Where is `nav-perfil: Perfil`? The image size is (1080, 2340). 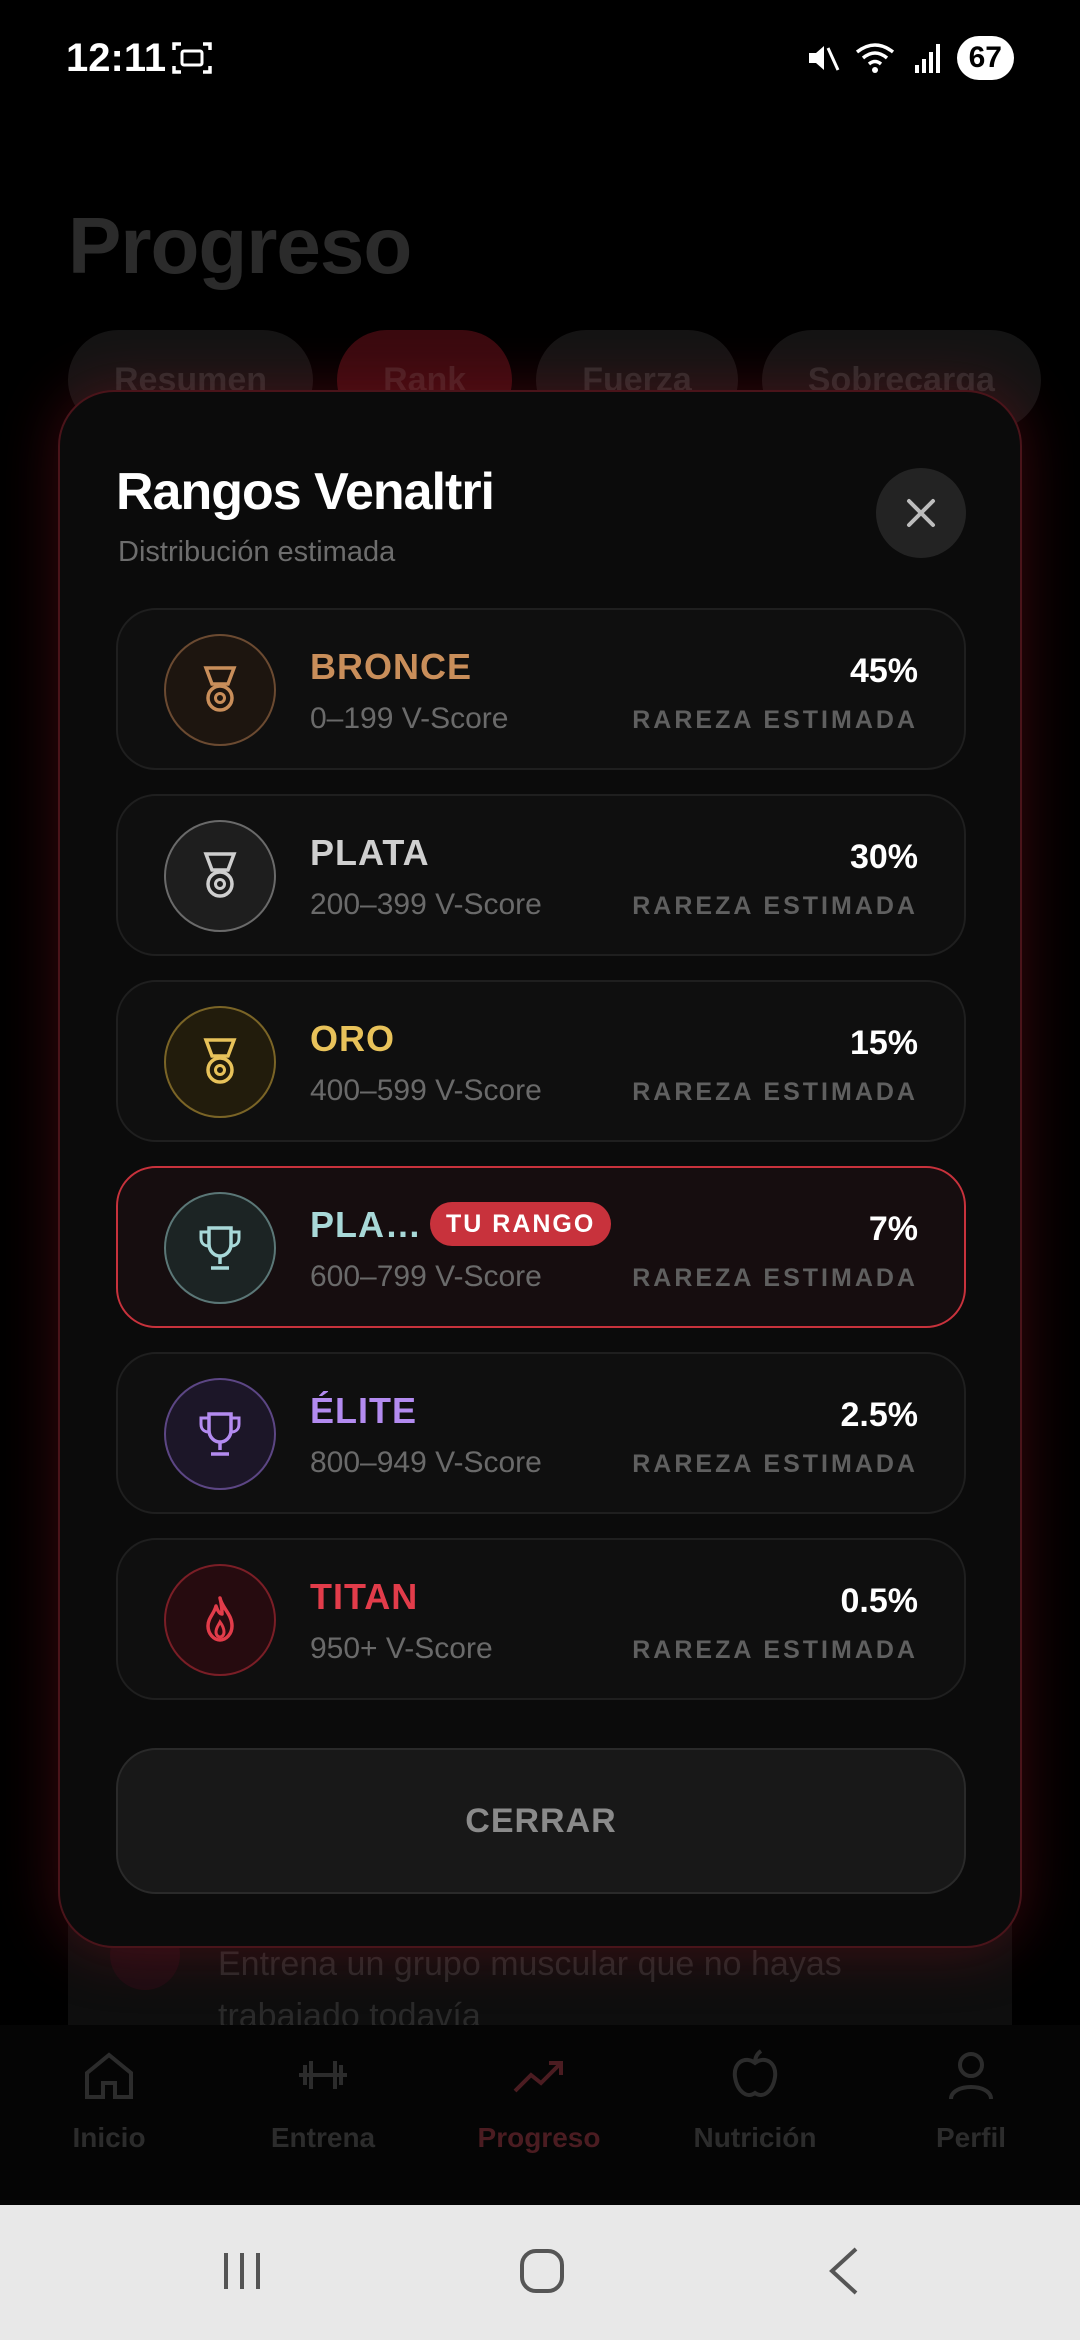
nav-perfil: Perfil is located at coordinates (971, 2099).